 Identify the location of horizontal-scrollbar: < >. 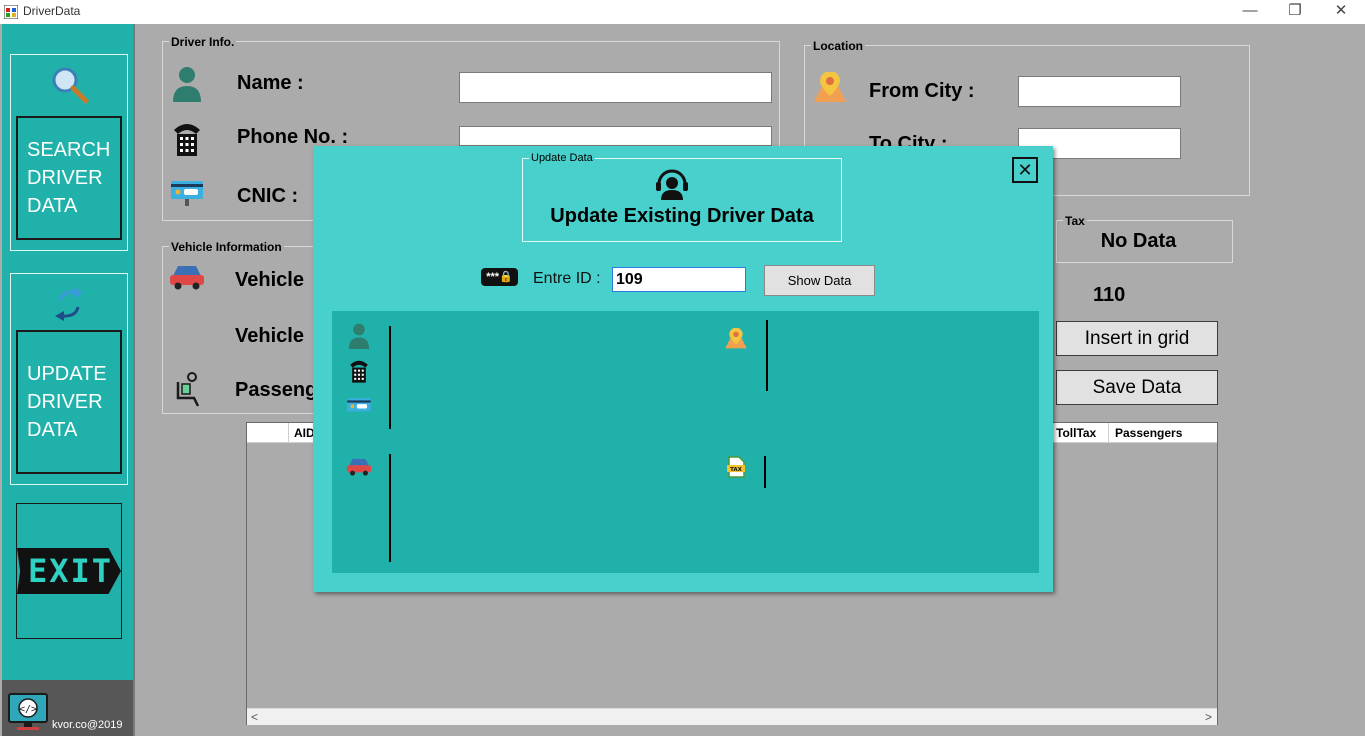
(732, 716).